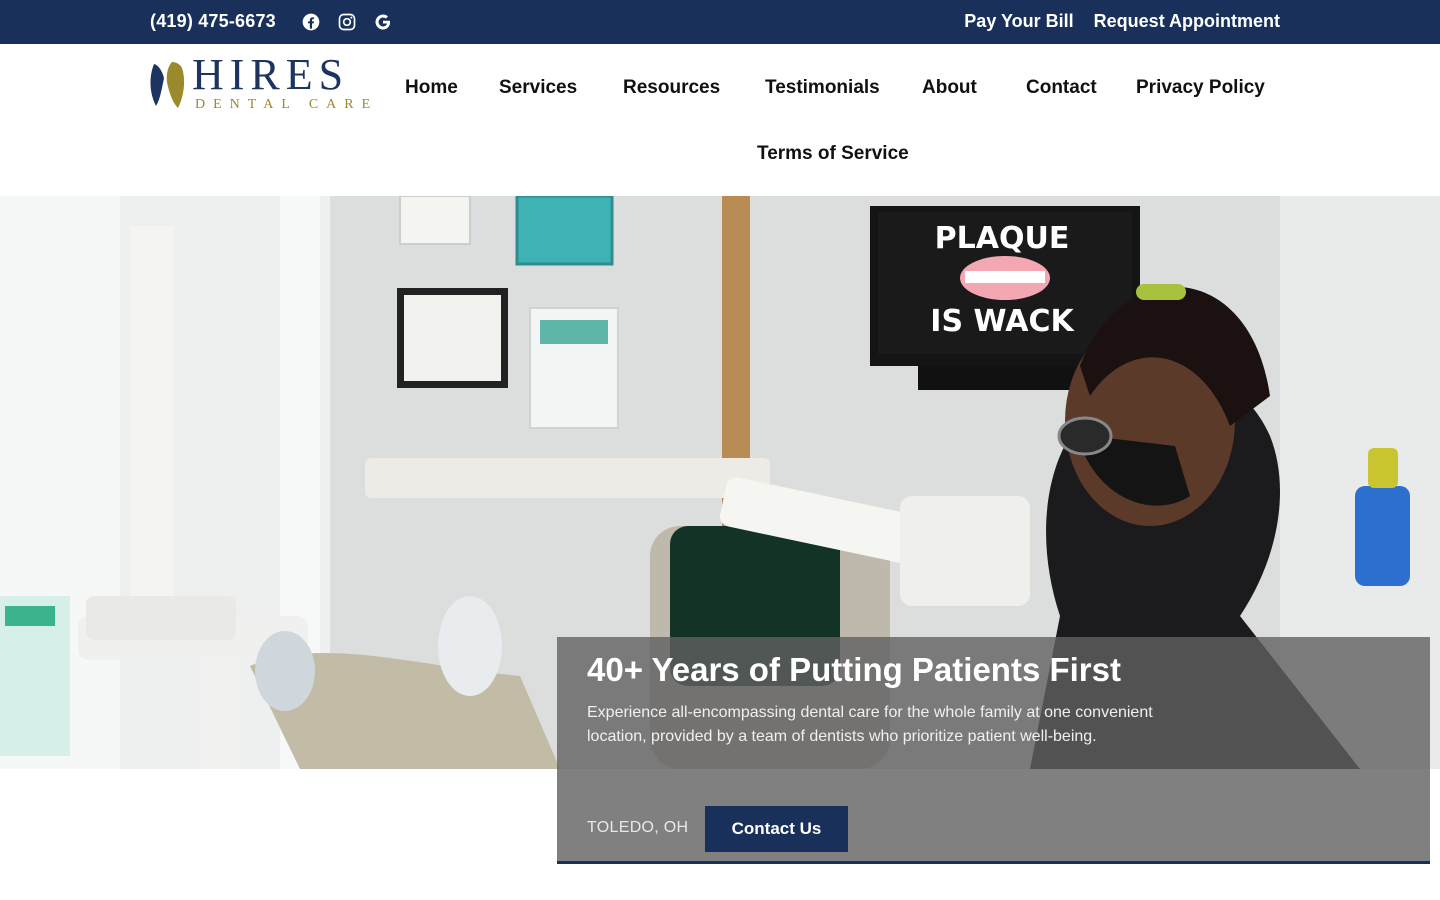  Describe the element at coordinates (854, 669) in the screenshot. I see `hero-heading: 40+ Years of Putting Patients First` at that location.